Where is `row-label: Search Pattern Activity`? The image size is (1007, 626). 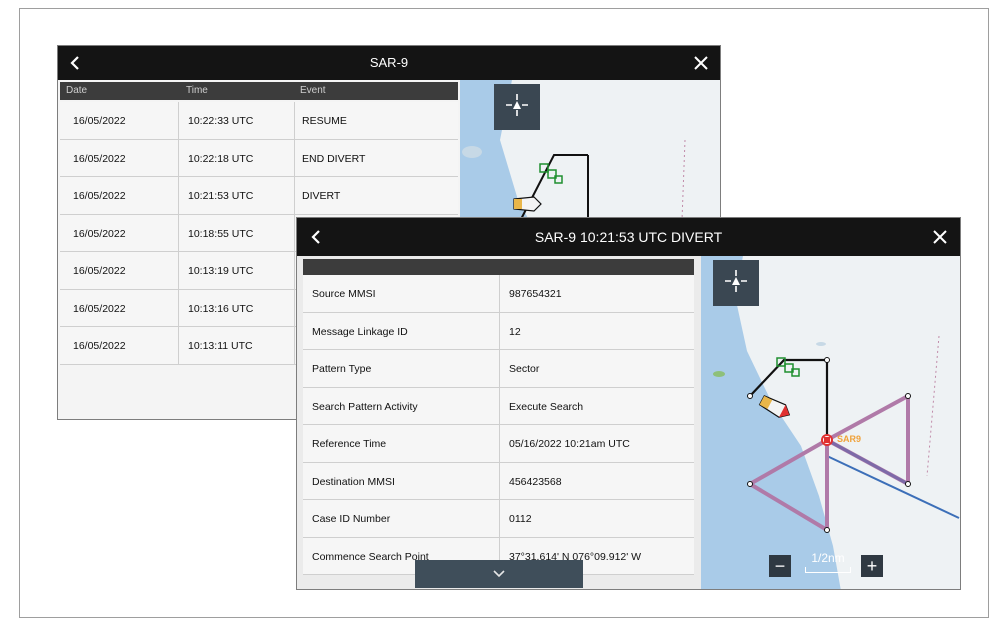 row-label: Search Pattern Activity is located at coordinates (365, 406).